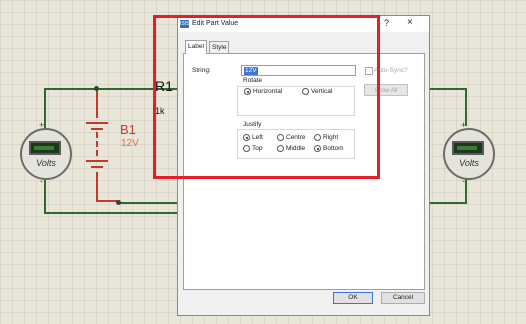 This screenshot has width=526, height=324. Describe the element at coordinates (305, 91) in the screenshot. I see `rotate-vertical-radio` at that location.